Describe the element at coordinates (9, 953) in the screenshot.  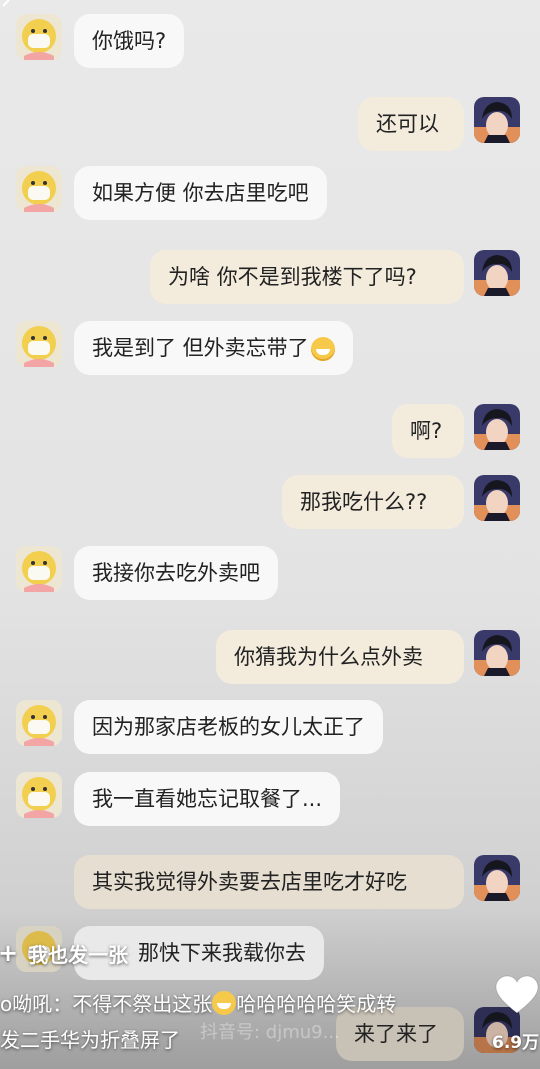
I see `plus-icon: +` at that location.